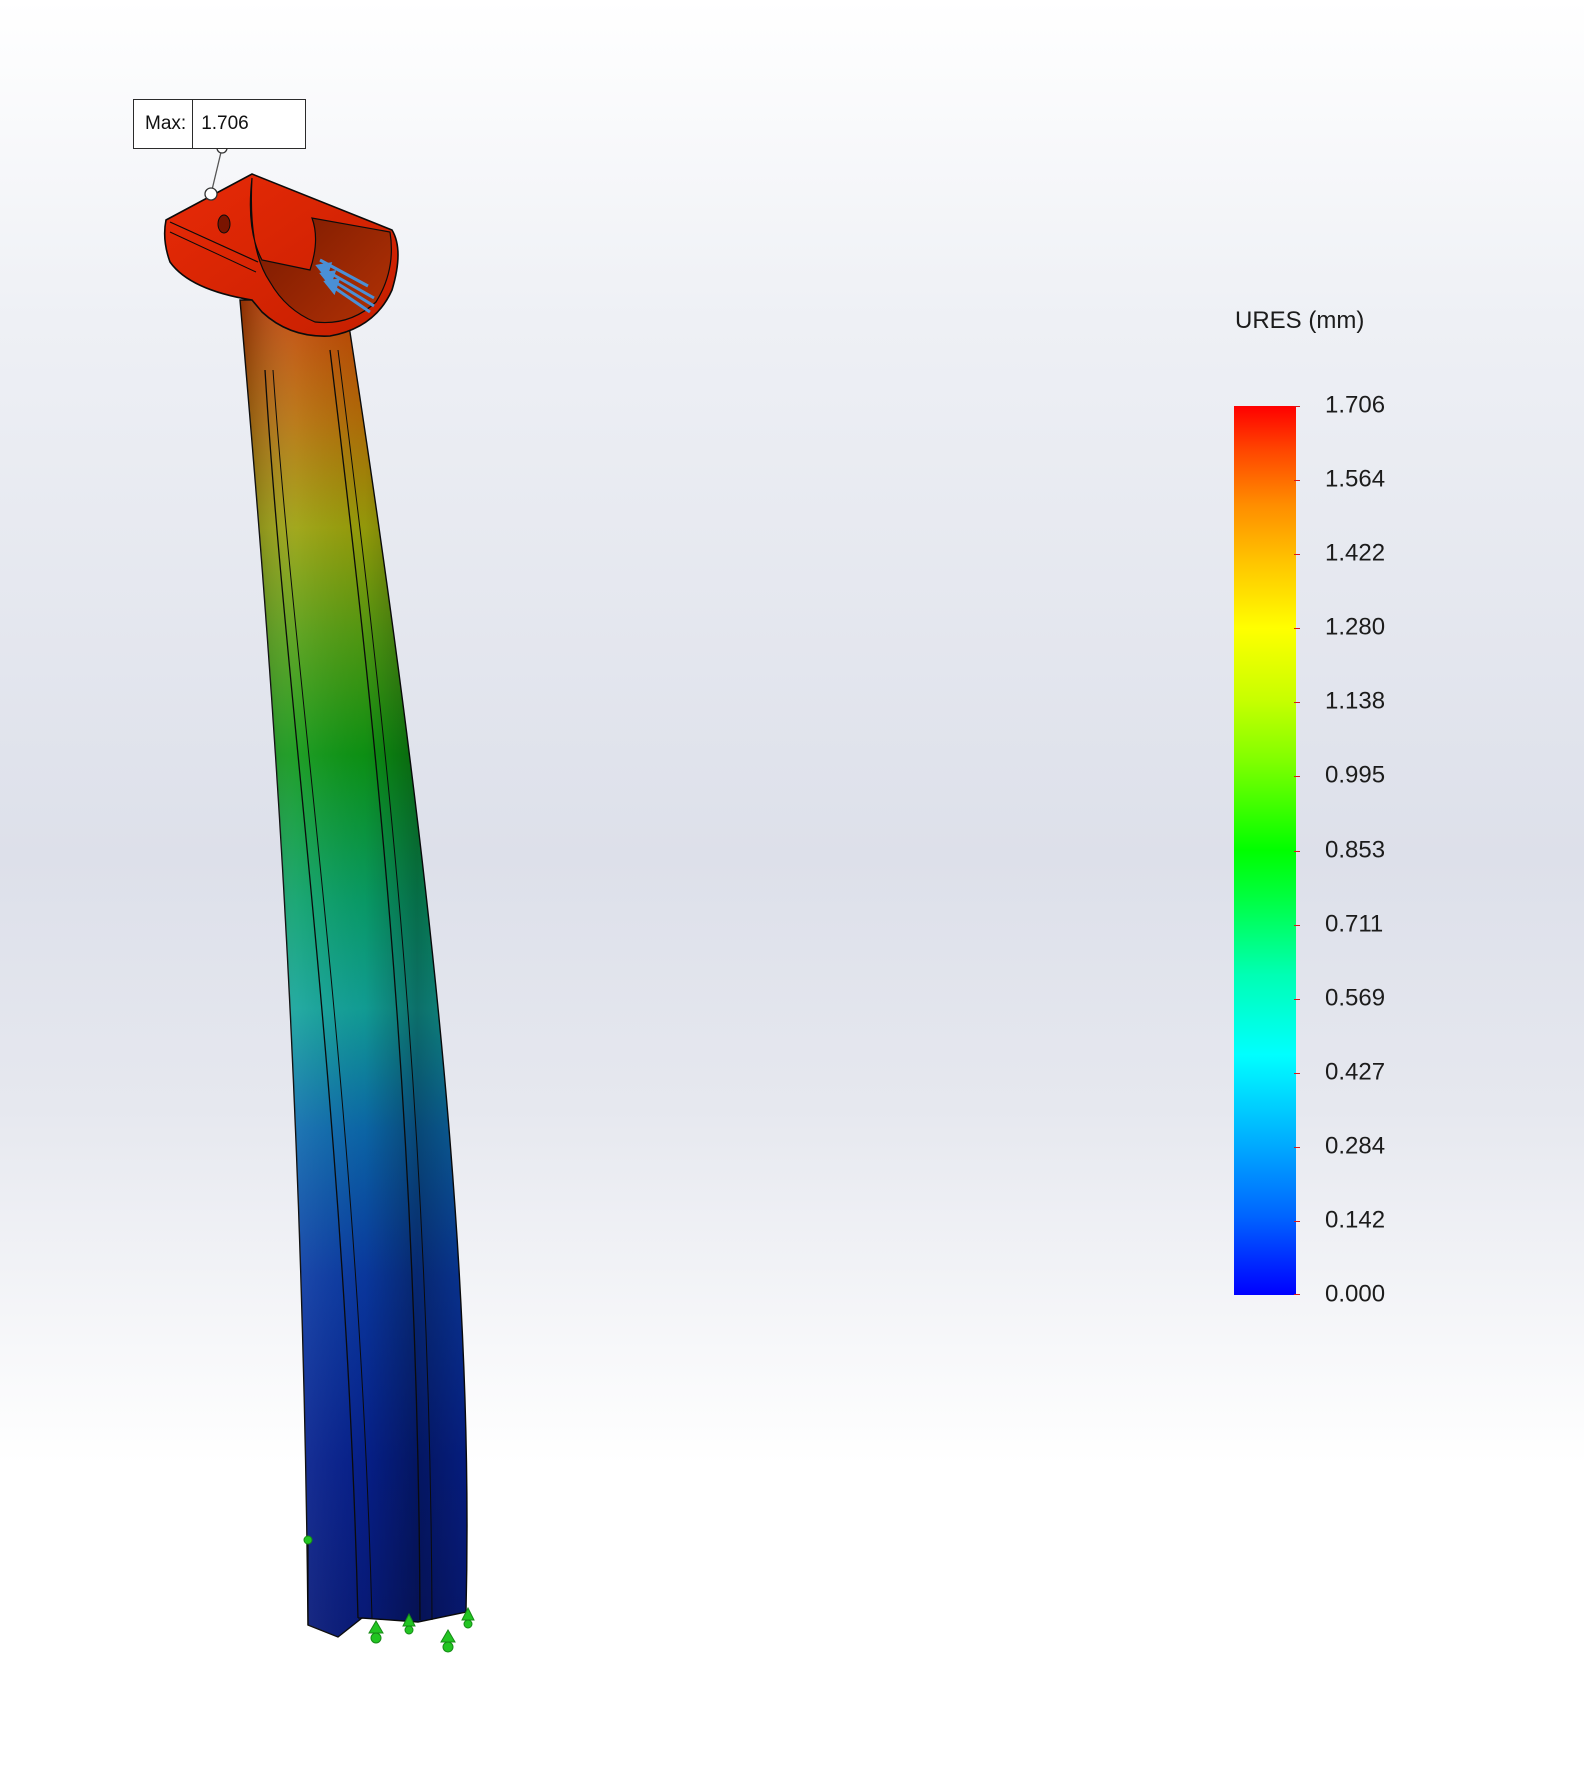  I want to click on legend-label: 0.142, so click(1355, 1220).